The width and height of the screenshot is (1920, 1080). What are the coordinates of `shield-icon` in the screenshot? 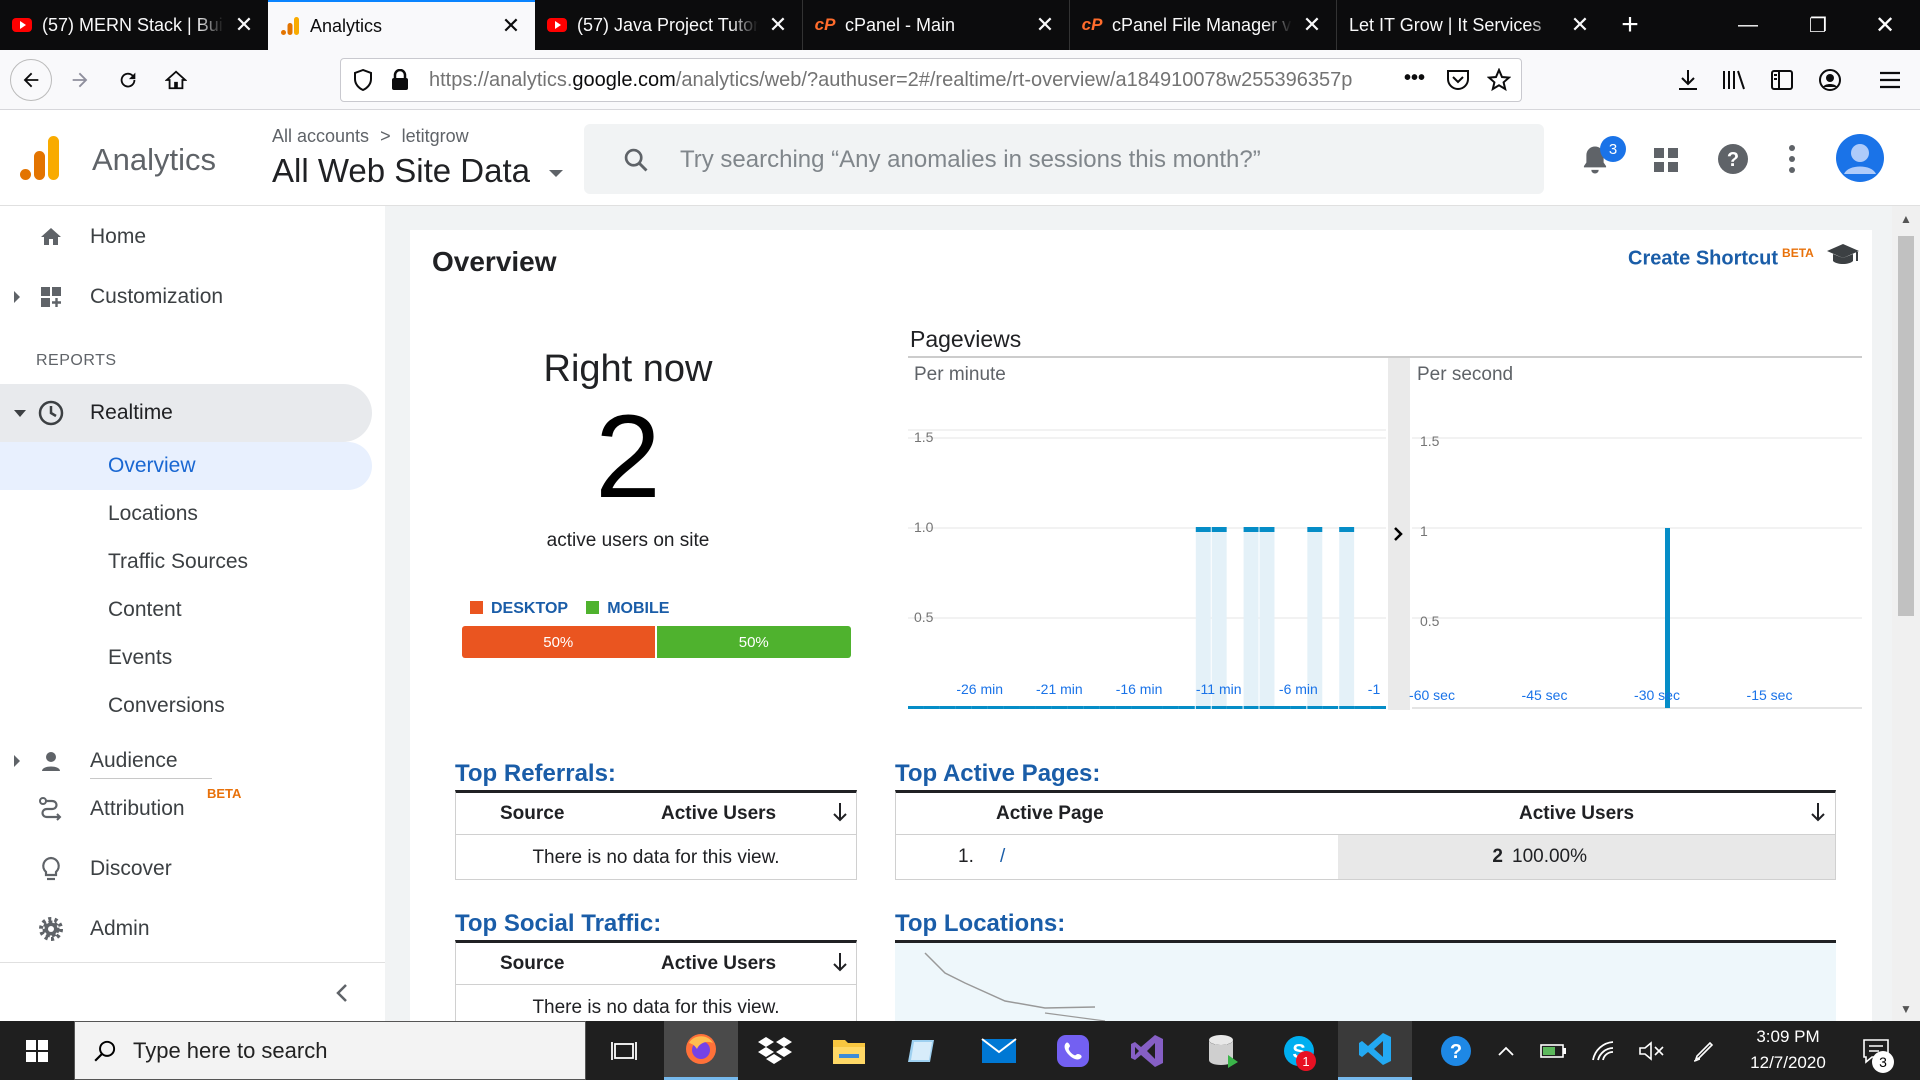 It's located at (363, 82).